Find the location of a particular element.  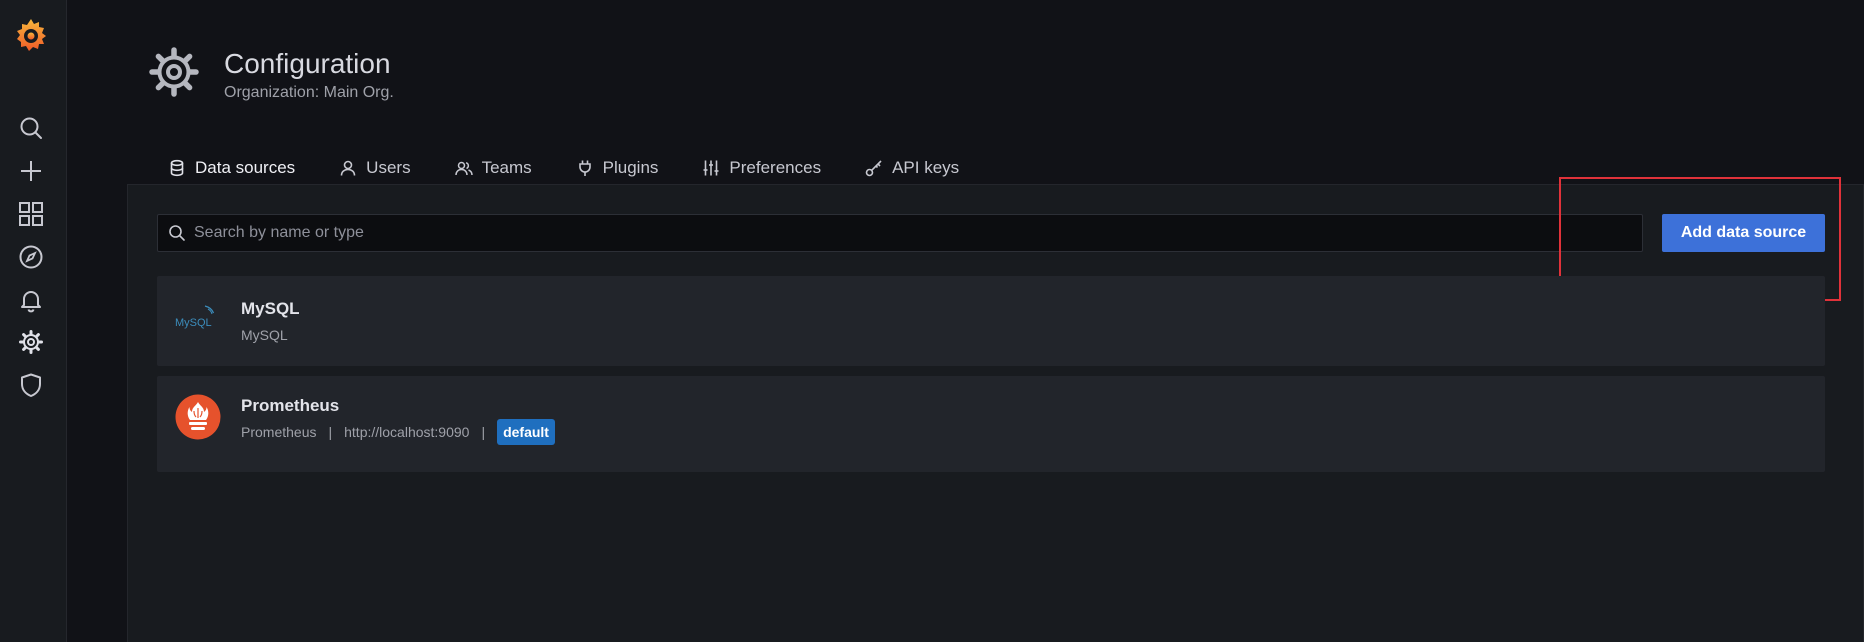

database-icon is located at coordinates (177, 168).